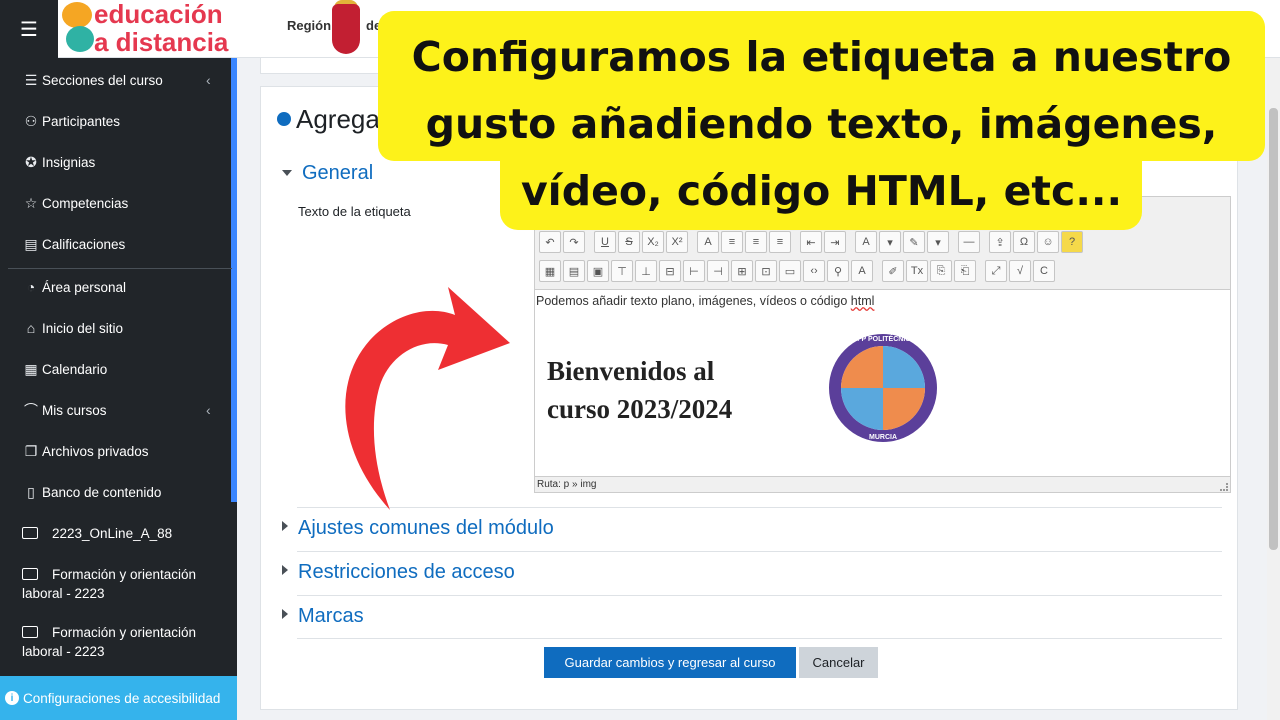 This screenshot has width=1280, height=720. What do you see at coordinates (598, 271) in the screenshot?
I see `cell-props-icon: ▣` at bounding box center [598, 271].